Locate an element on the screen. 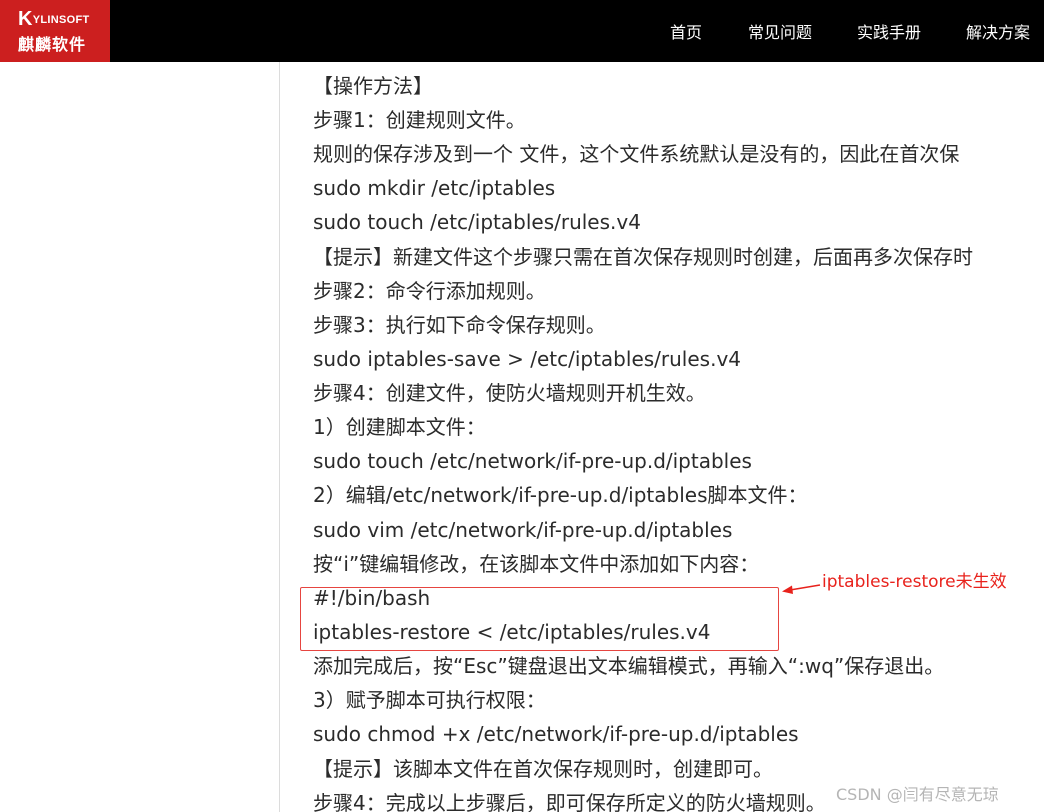 This screenshot has width=1044, height=812. article-line: 【提示】该脚本文件在首次保存规则时，创建即可。 is located at coordinates (543, 769).